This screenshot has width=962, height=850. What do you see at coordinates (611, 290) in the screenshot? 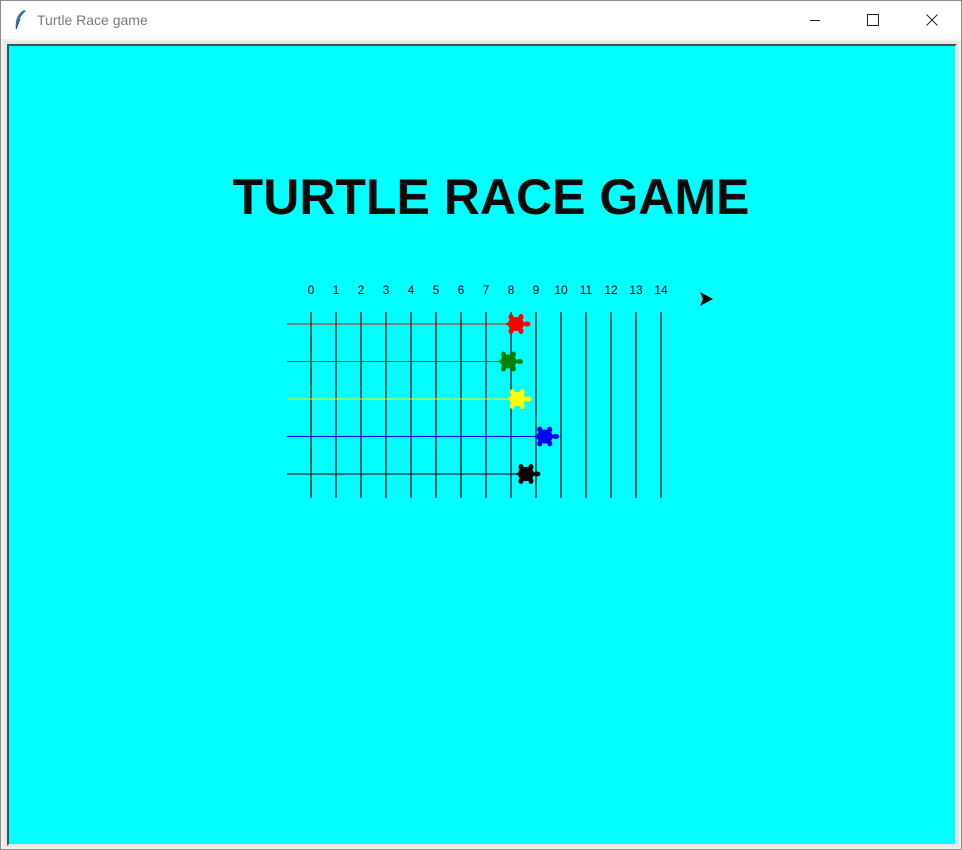
I see `column-label-12: 12` at bounding box center [611, 290].